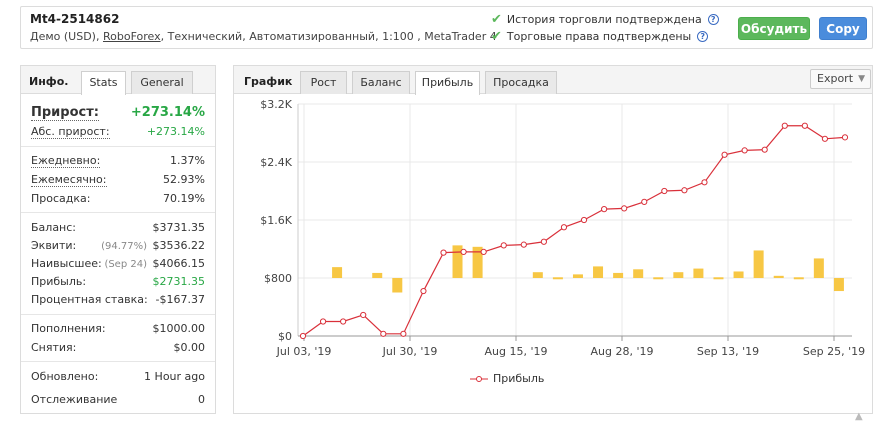 The width and height of the screenshot is (883, 421). What do you see at coordinates (276, 162) in the screenshot?
I see `y-tick-label: $2.4K` at bounding box center [276, 162].